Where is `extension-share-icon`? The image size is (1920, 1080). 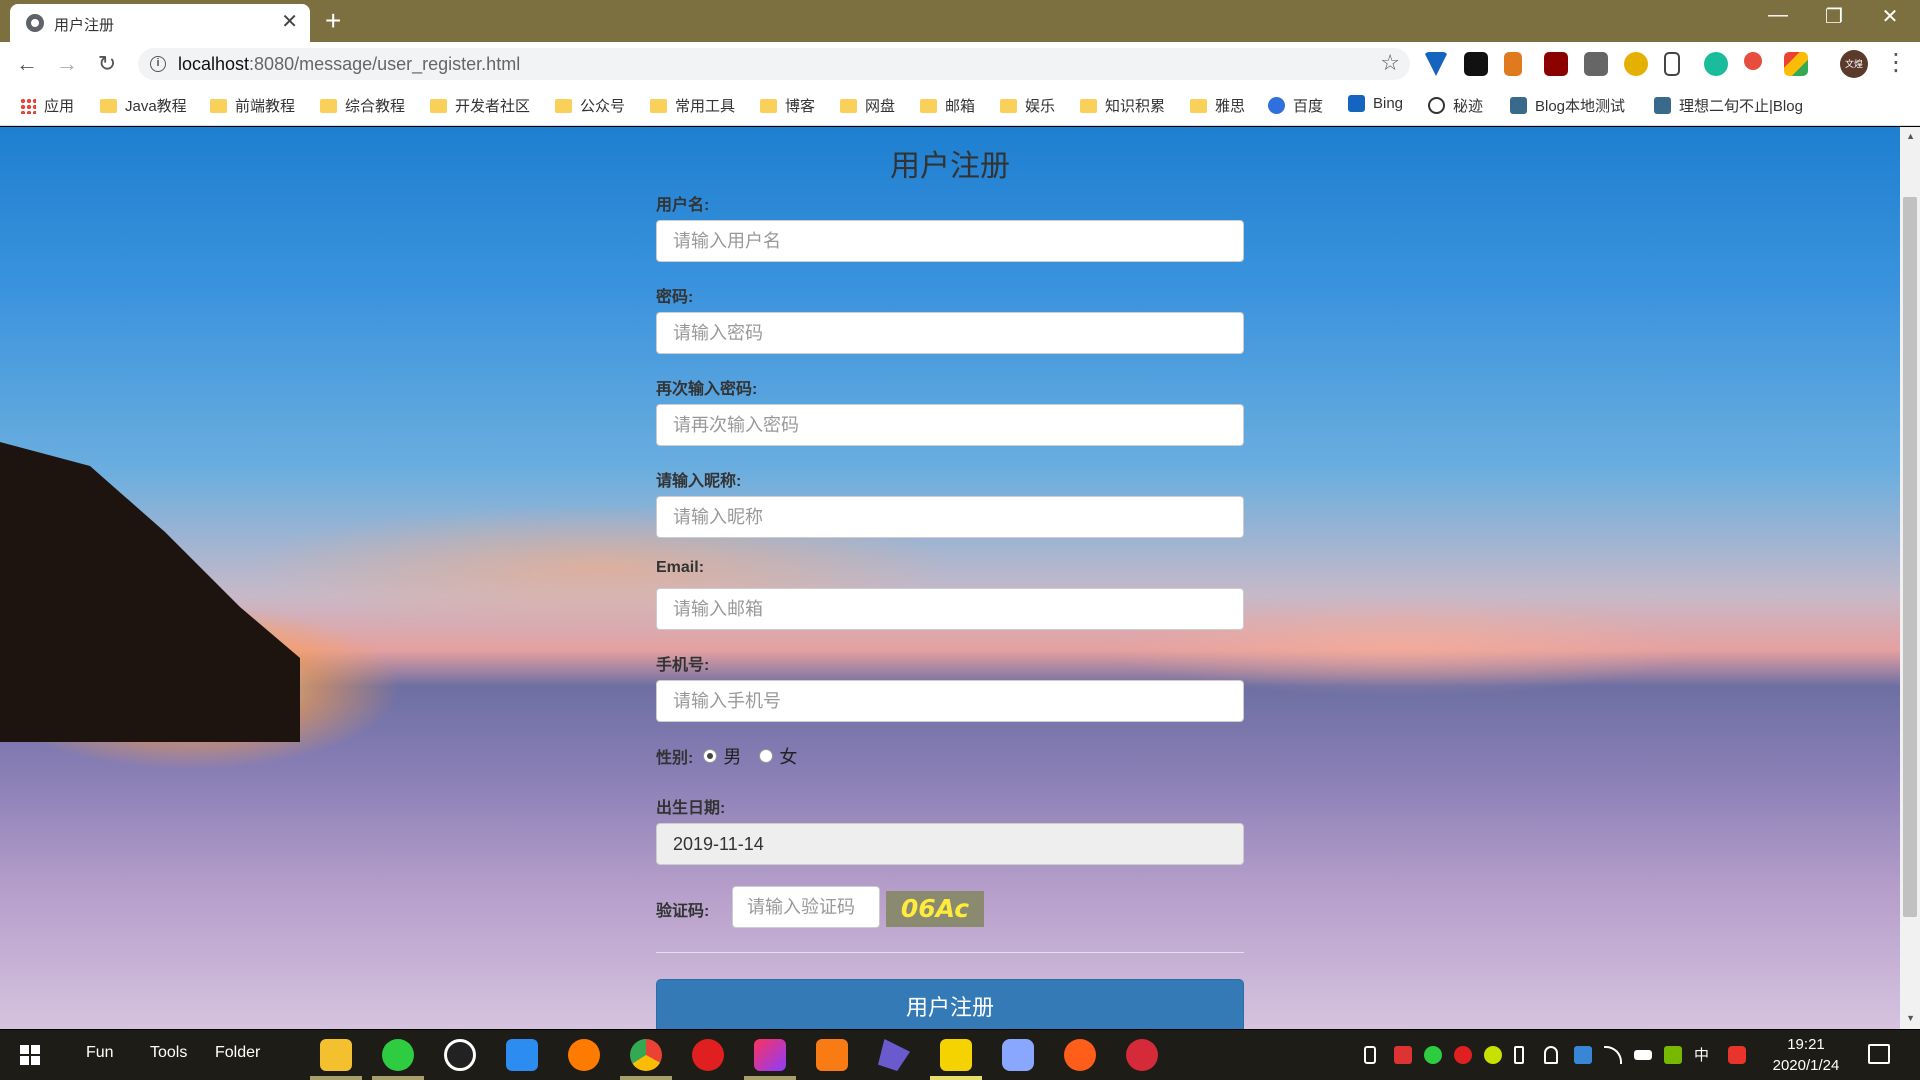 extension-share-icon is located at coordinates (1753, 61).